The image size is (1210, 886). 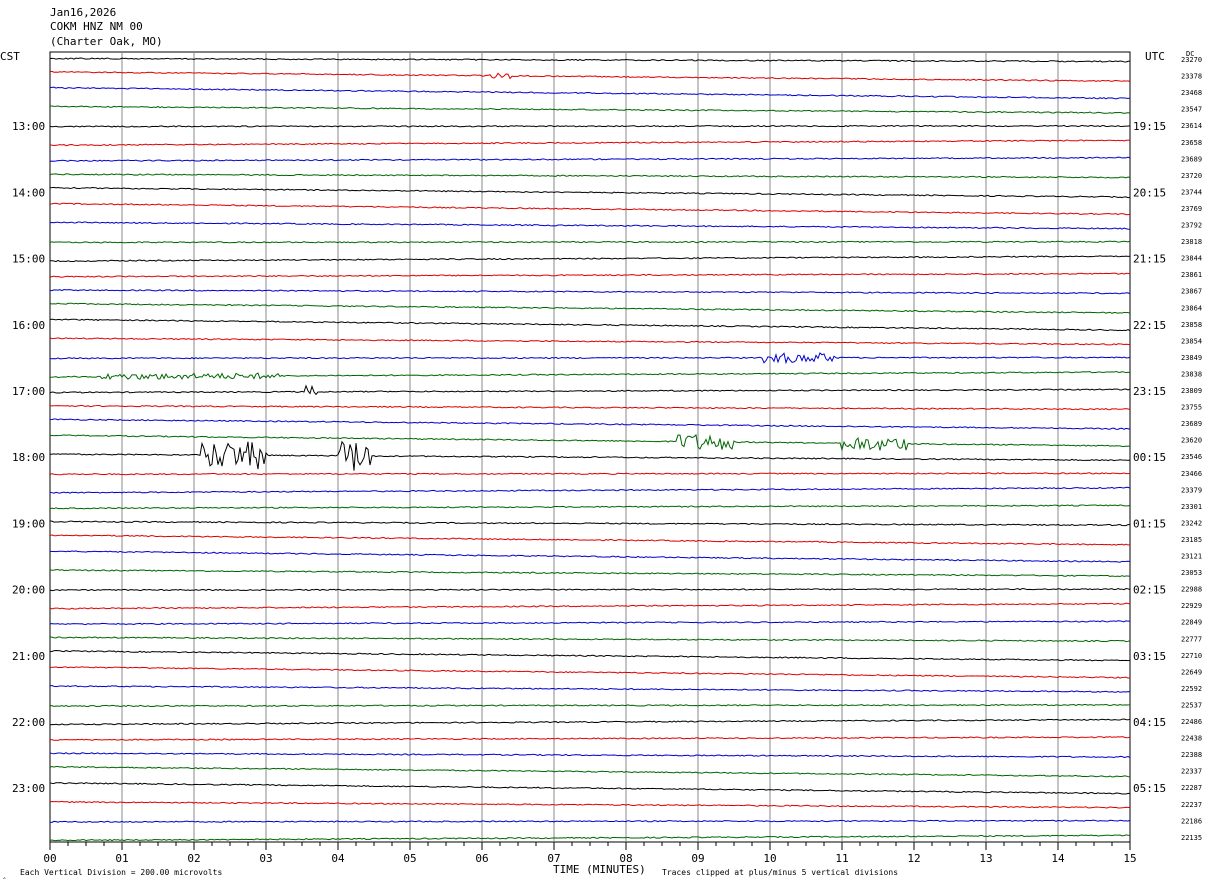 What do you see at coordinates (841, 858) in the screenshot?
I see `x-tick-label: 11` at bounding box center [841, 858].